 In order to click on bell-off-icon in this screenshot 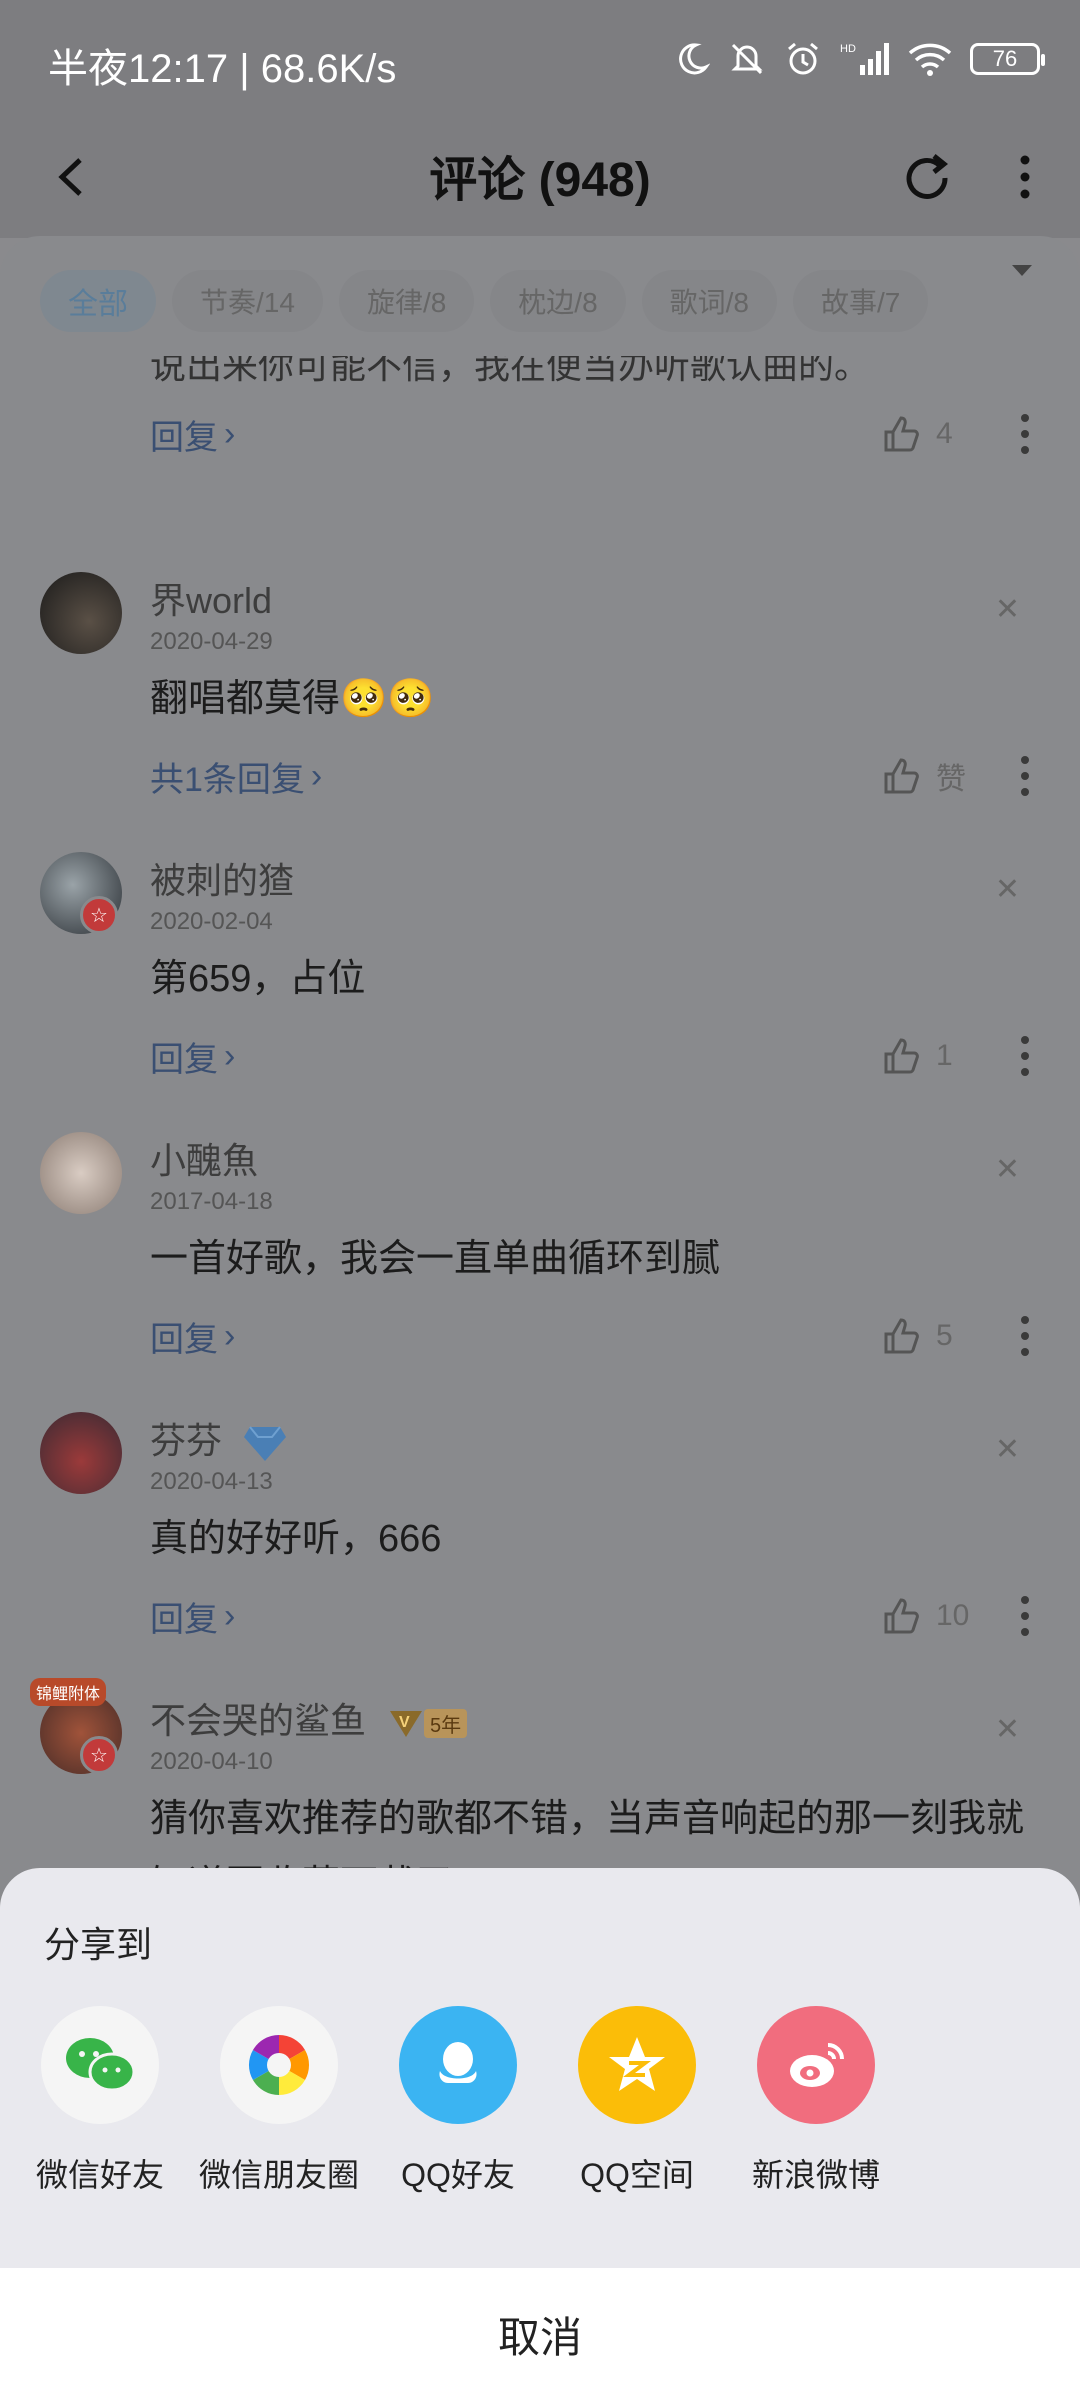, I will do `click(747, 59)`.